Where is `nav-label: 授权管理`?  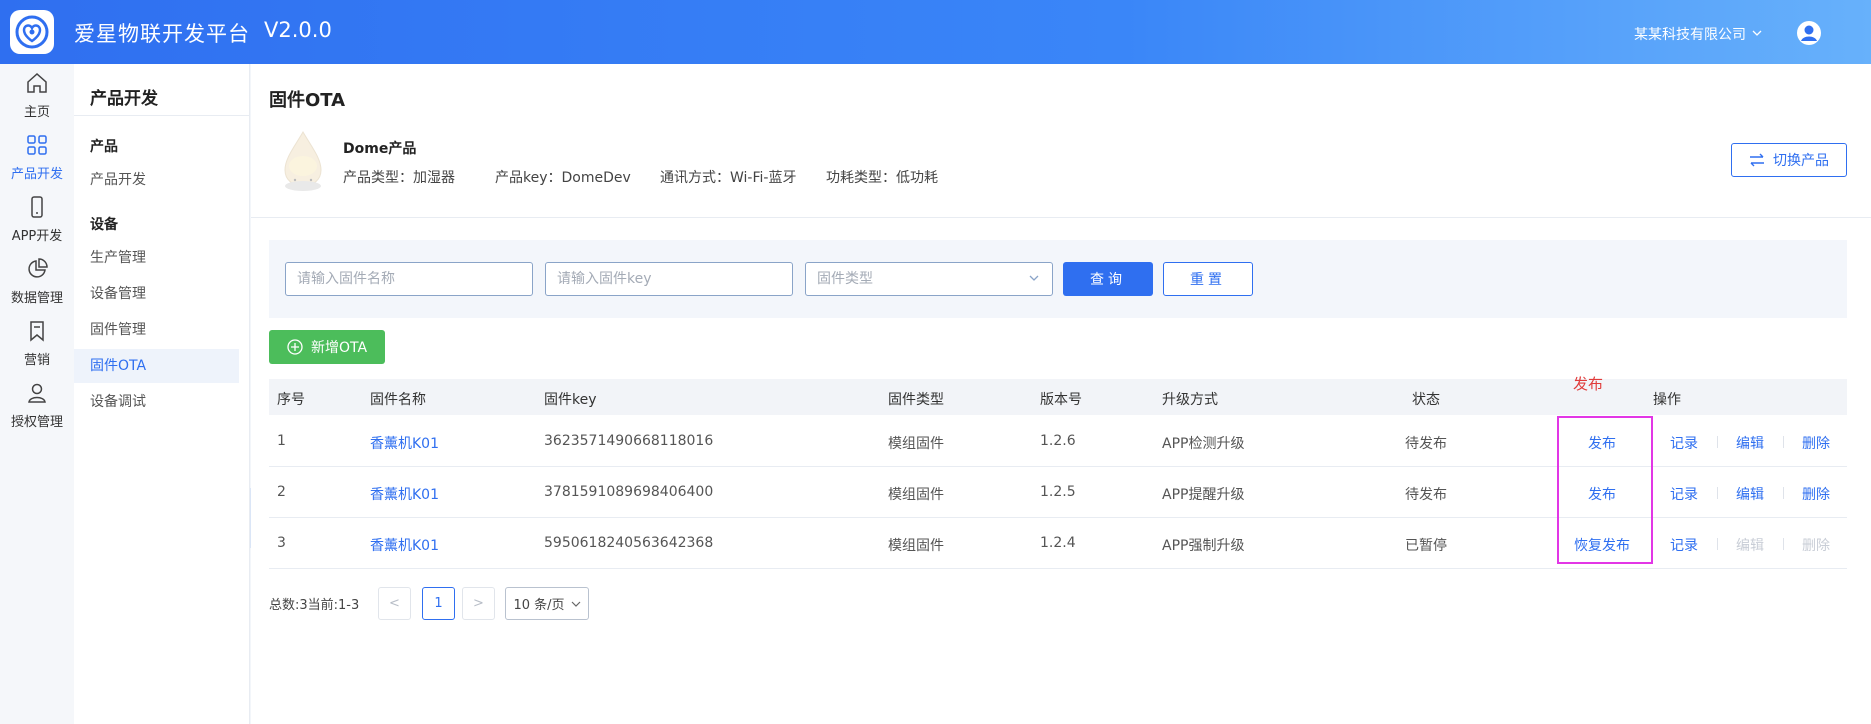
nav-label: 授权管理 is located at coordinates (36, 422).